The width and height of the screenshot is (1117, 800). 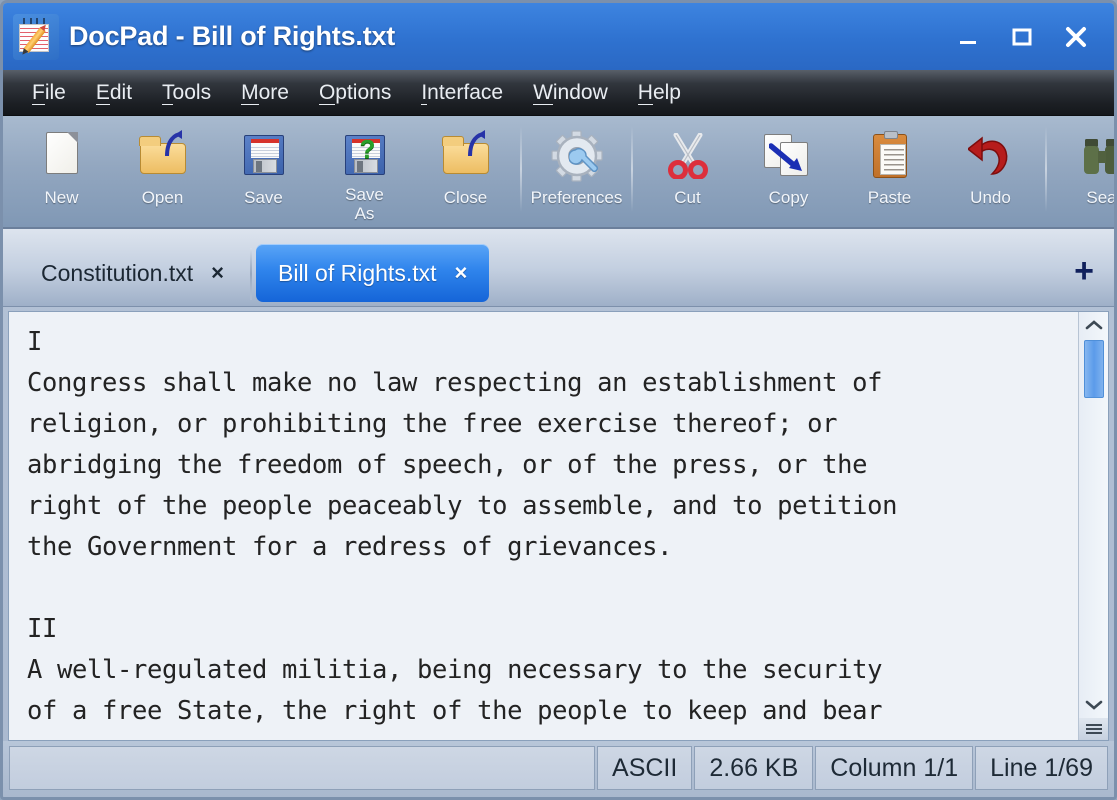 What do you see at coordinates (263, 197) in the screenshot?
I see `toolbar-label: Save` at bounding box center [263, 197].